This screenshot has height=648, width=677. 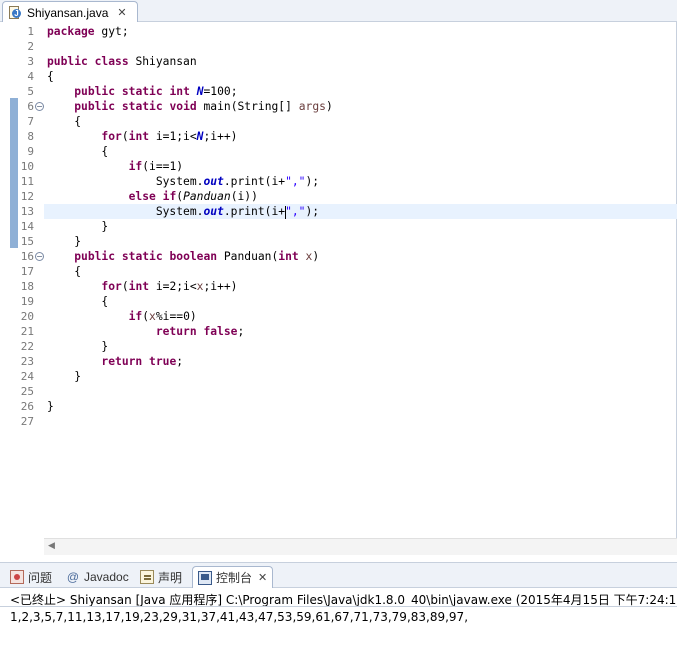 What do you see at coordinates (17, 577) in the screenshot?
I see `problems-icon` at bounding box center [17, 577].